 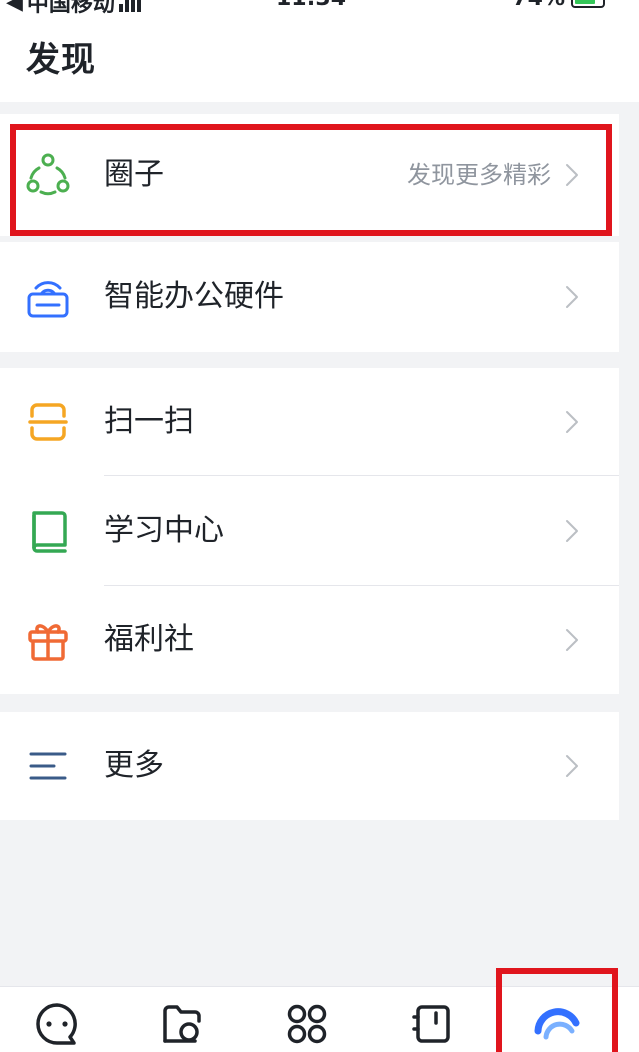 I want to click on carrier-label: 中国移动, so click(x=70, y=7).